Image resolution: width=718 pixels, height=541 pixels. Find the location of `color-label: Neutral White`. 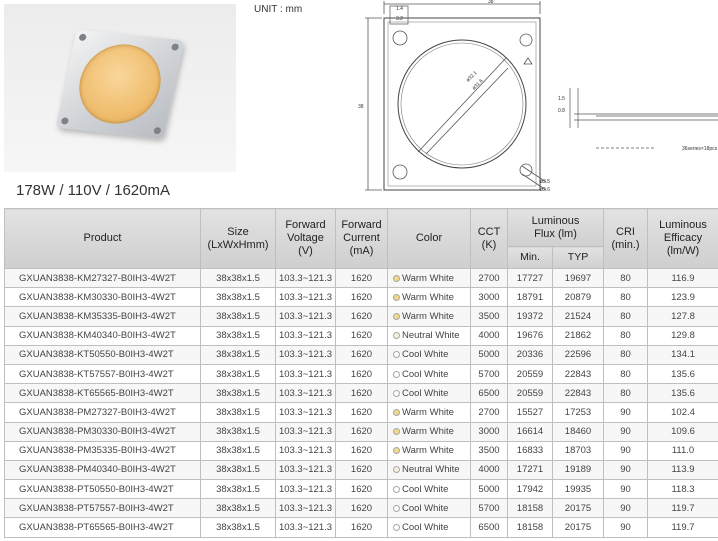

color-label: Neutral White is located at coordinates (431, 336).